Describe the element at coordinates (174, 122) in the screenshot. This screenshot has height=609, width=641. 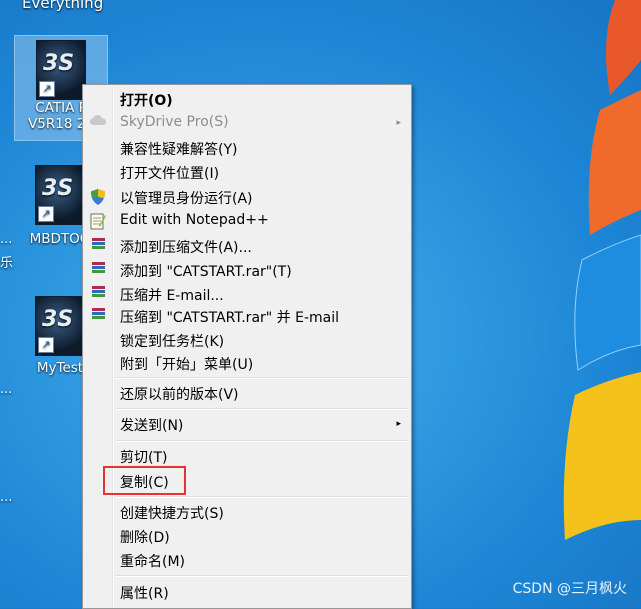
I see `menu-item-label: SkyDrive Pro(S)` at that location.